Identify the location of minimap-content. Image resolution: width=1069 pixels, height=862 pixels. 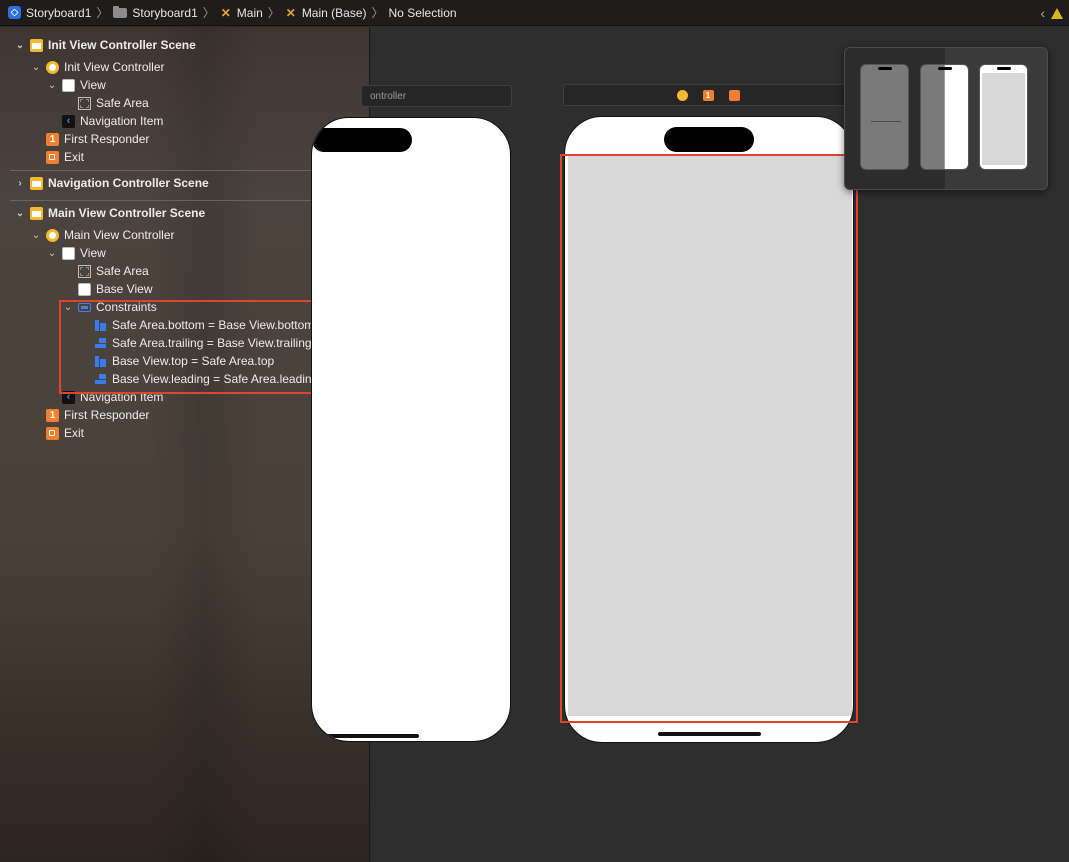
(886, 121).